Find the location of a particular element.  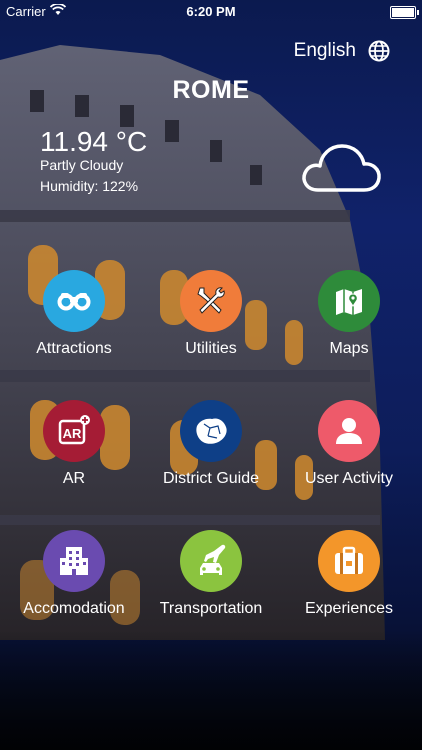

menu-item-accomodation: Accomodation is located at coordinates (74, 574).